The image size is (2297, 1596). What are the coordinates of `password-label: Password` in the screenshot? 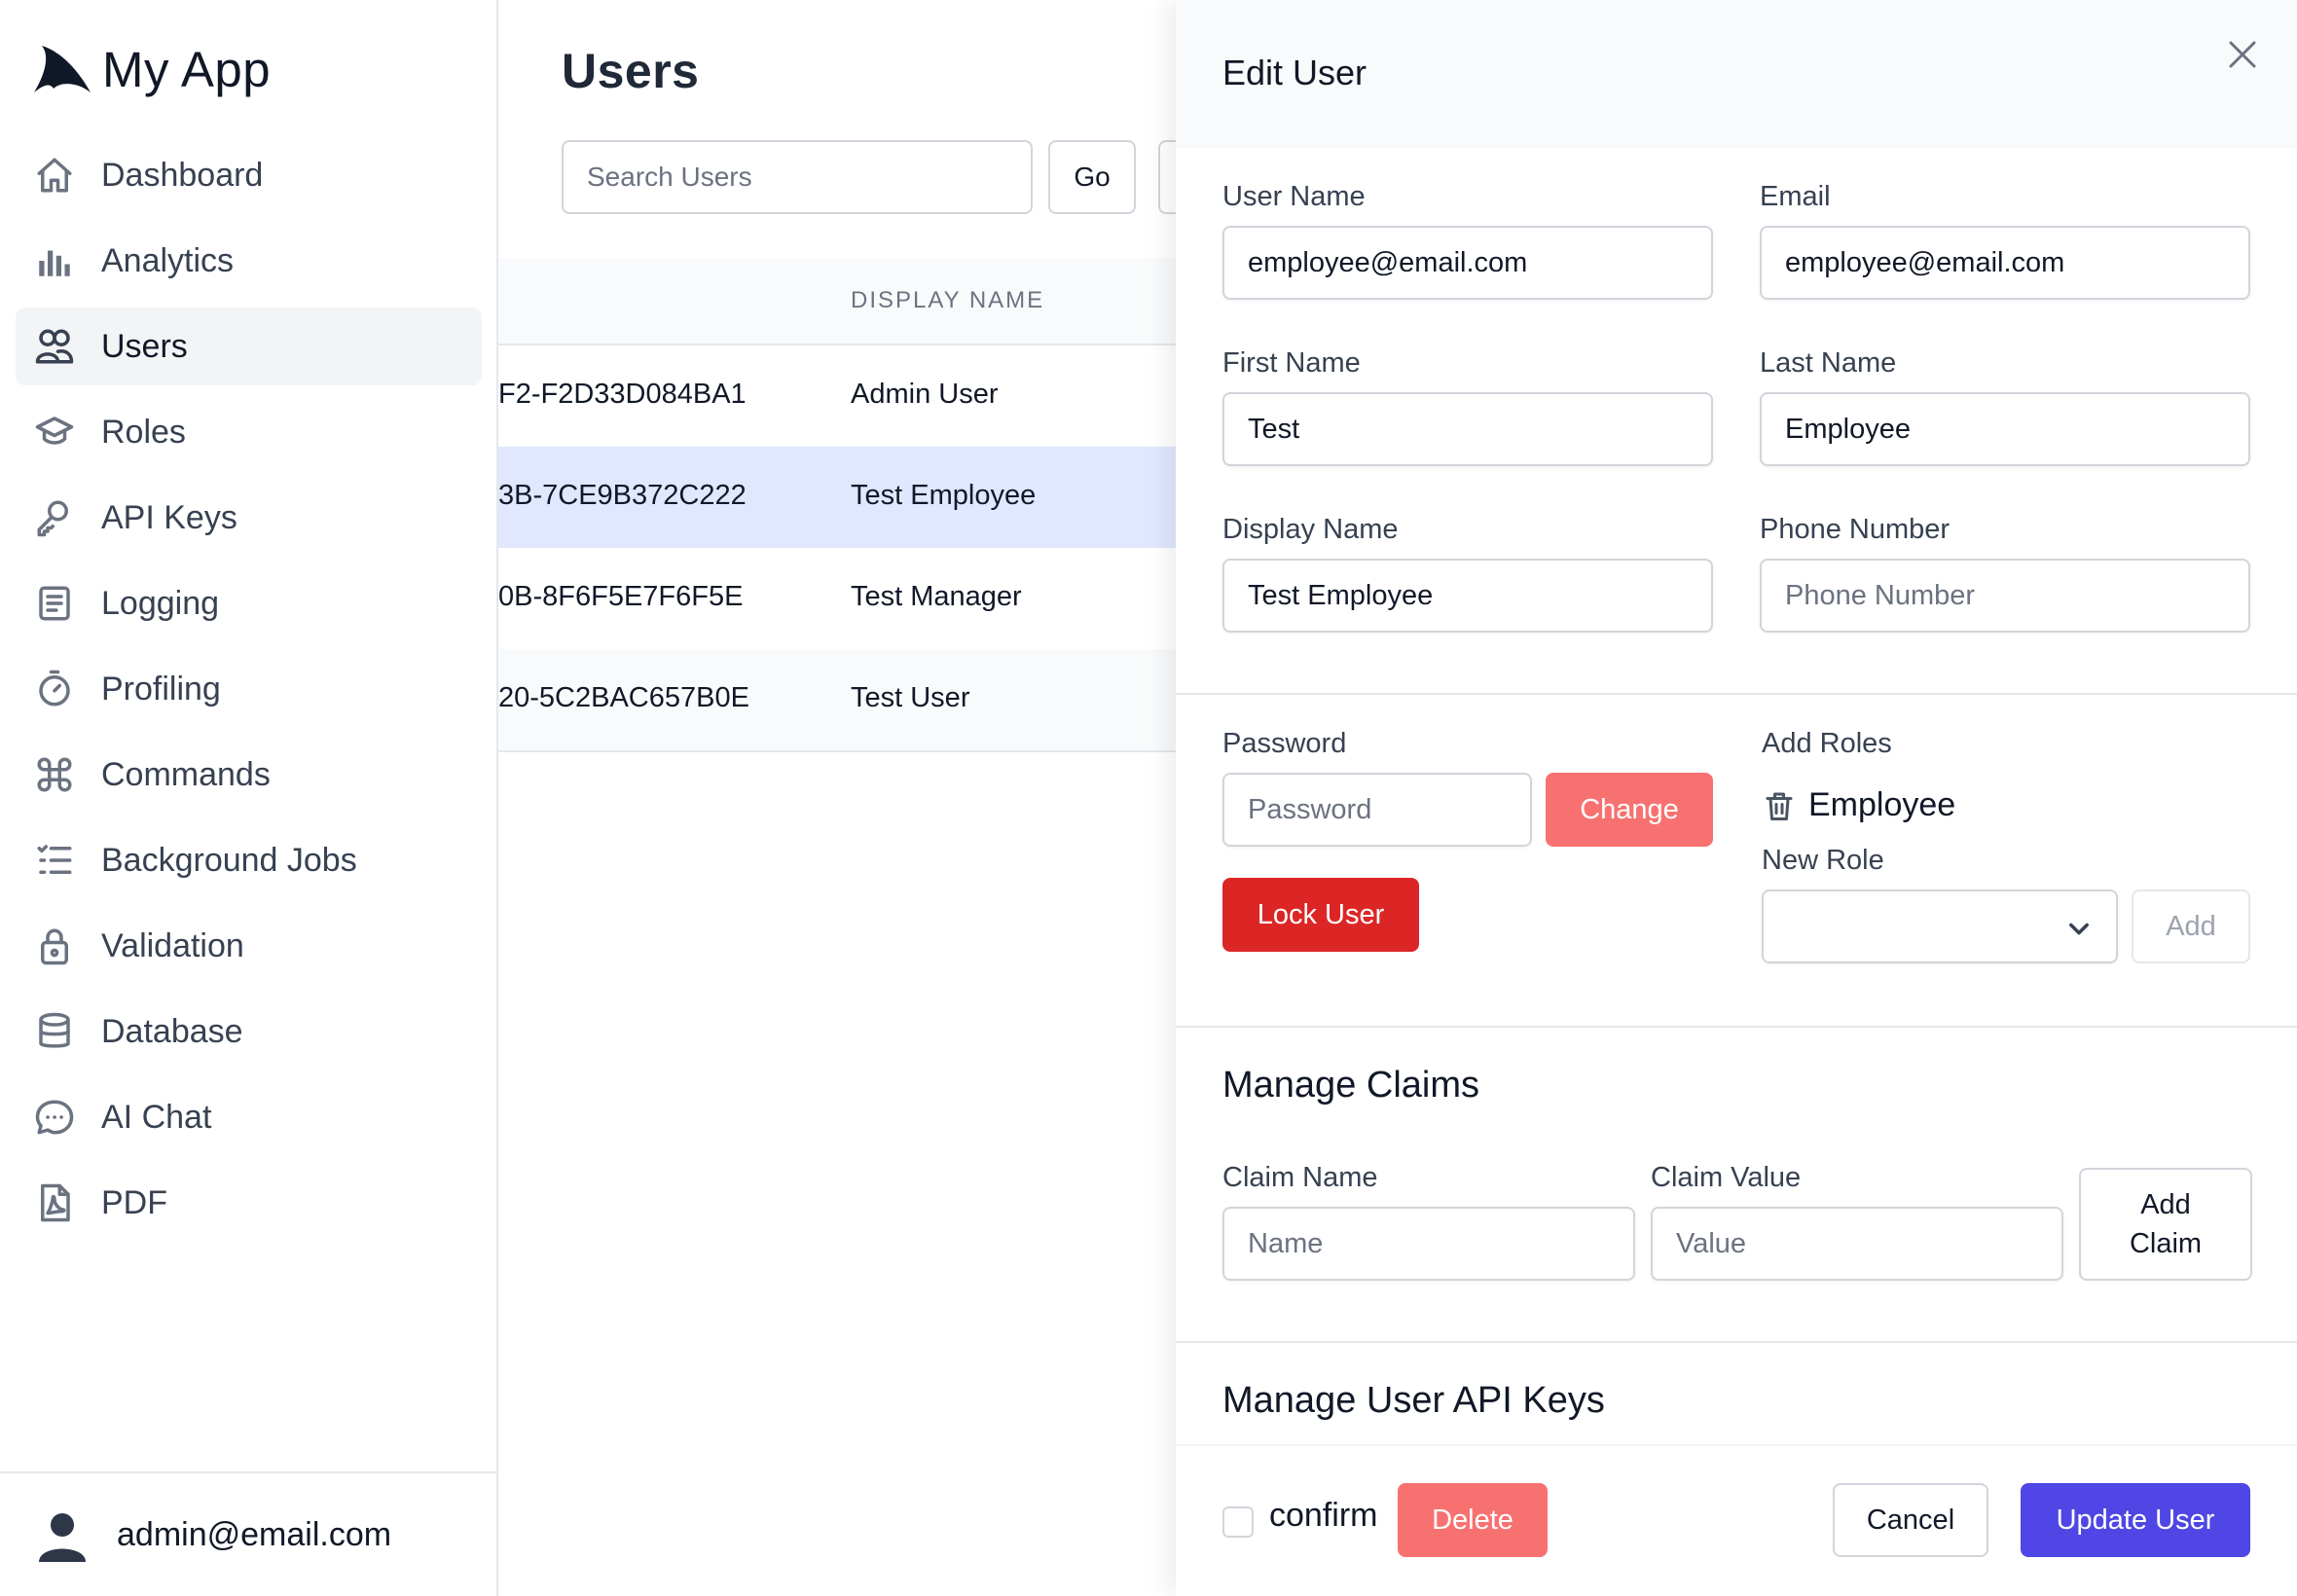 It's located at (1284, 743).